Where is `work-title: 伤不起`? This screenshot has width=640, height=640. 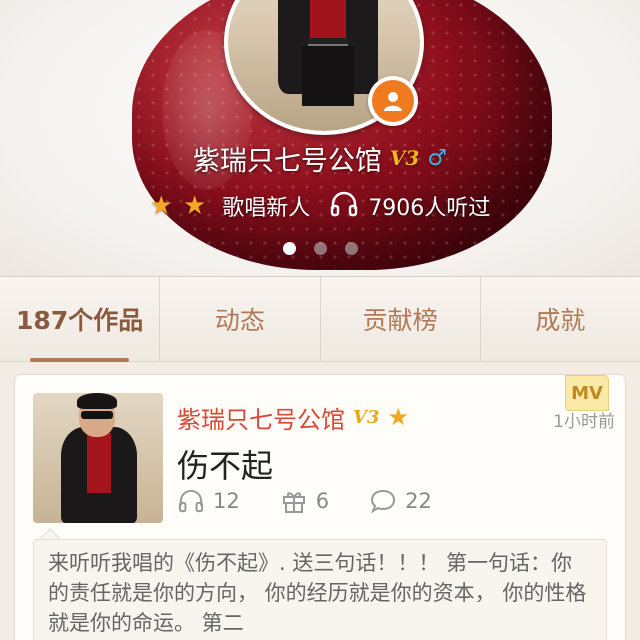
work-title: 伤不起 is located at coordinates (225, 464).